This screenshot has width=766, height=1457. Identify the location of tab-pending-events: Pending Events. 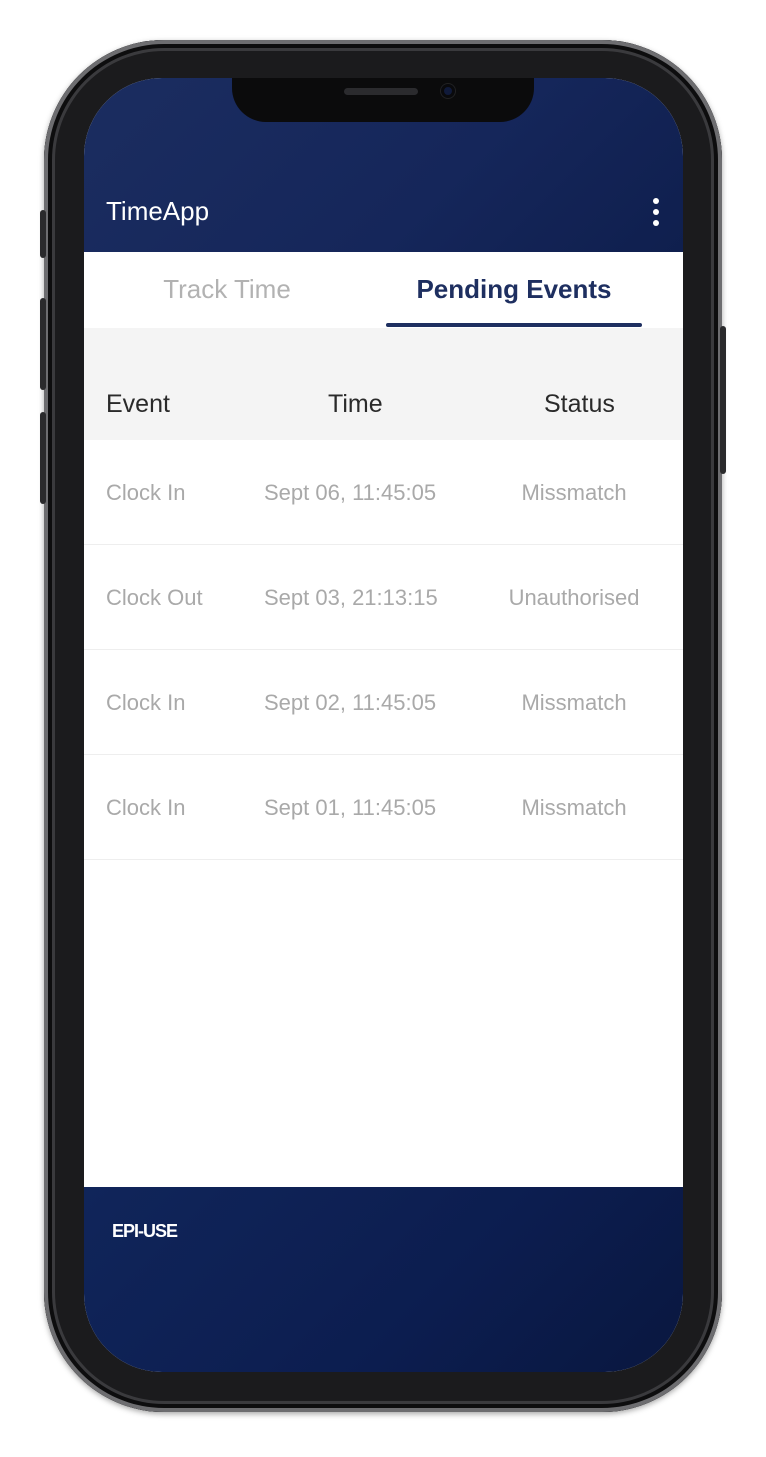
(514, 289).